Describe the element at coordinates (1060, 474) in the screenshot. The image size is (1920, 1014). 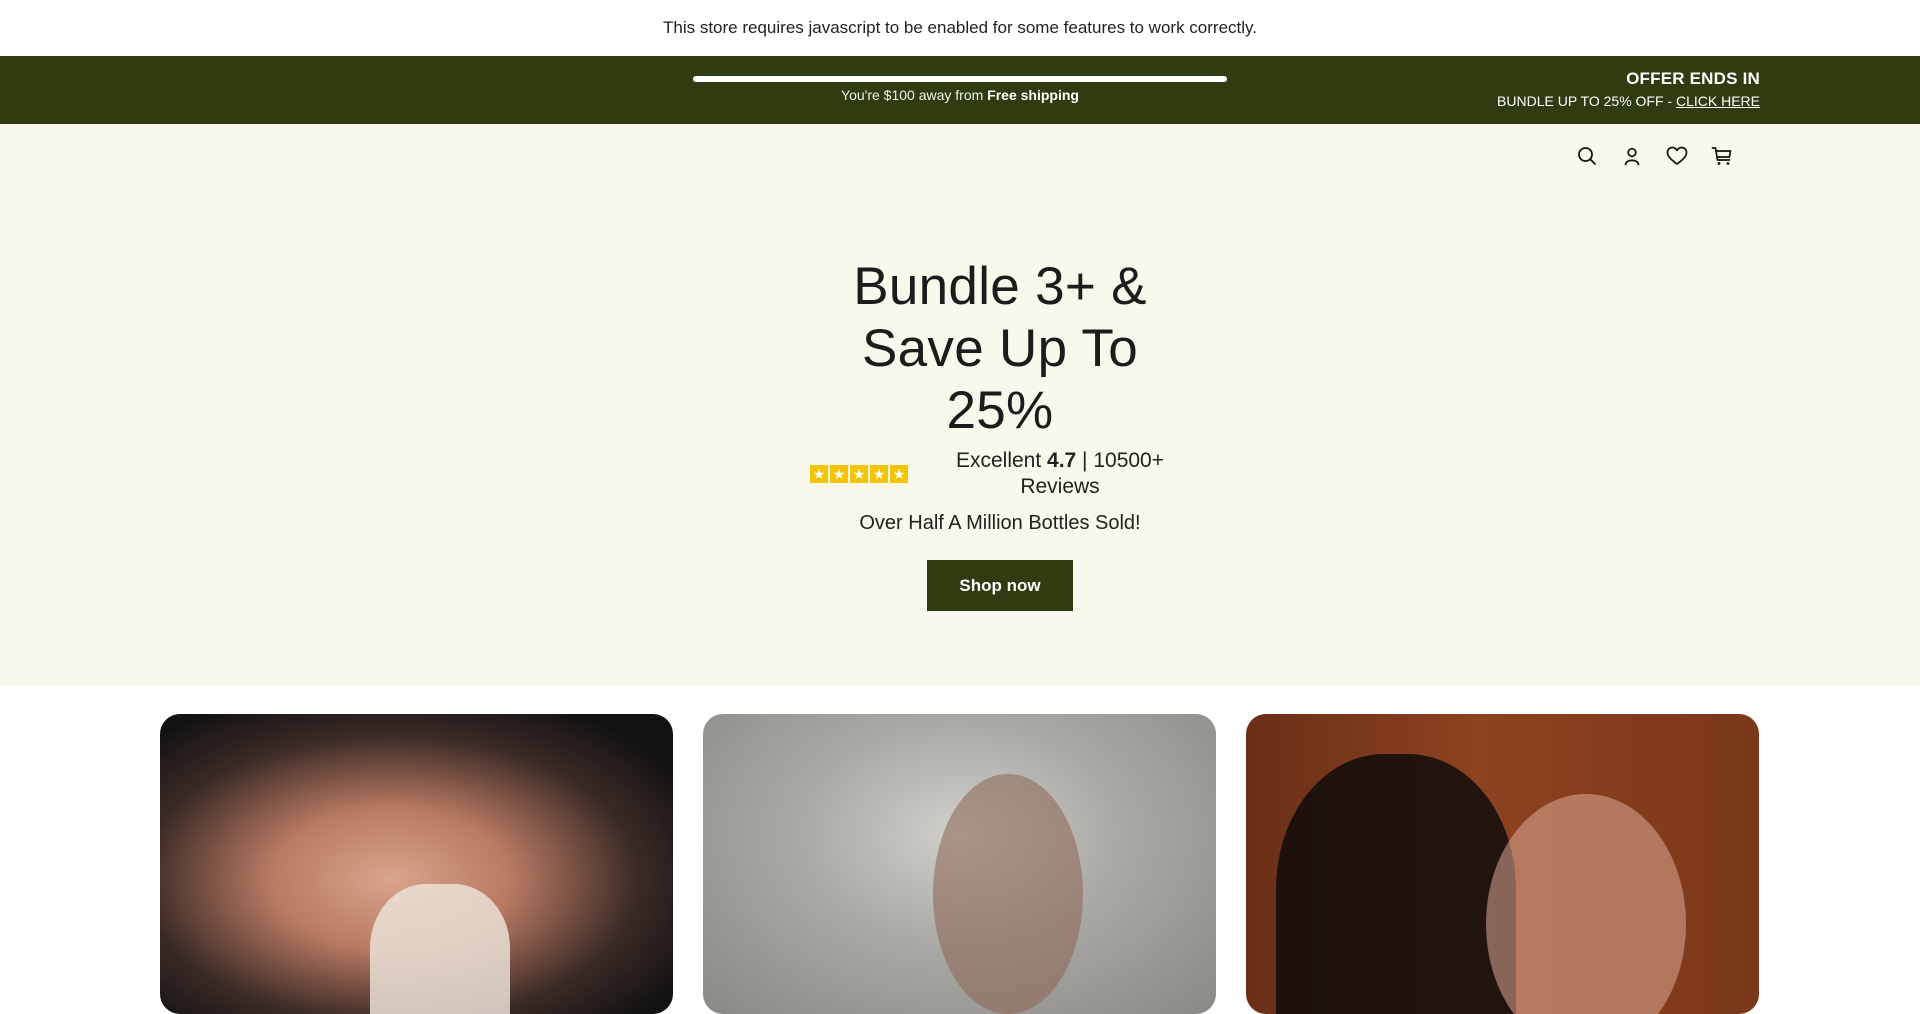
I see `rating-text: Excellent 4.7 | 10500+ Reviews` at that location.